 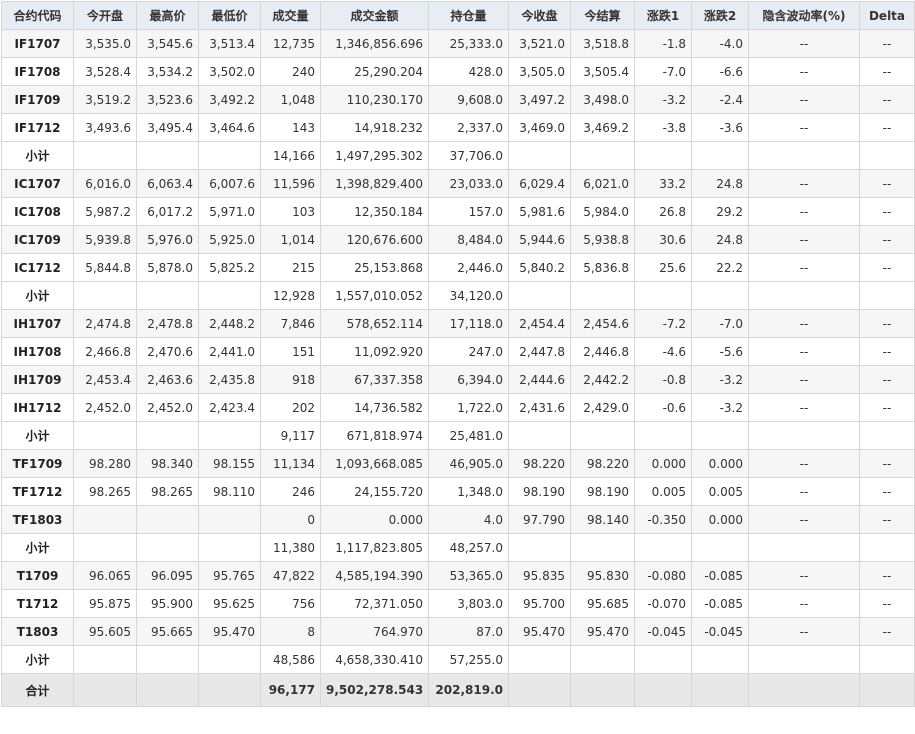 What do you see at coordinates (602, 379) in the screenshot?
I see `cell-settle: 2,442.2` at bounding box center [602, 379].